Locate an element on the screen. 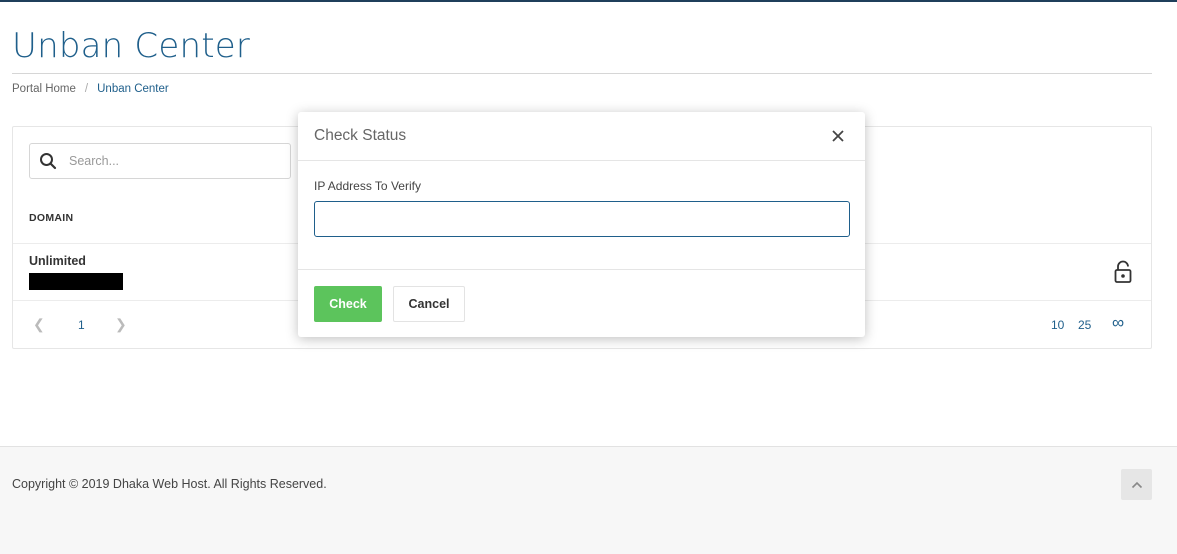 The image size is (1177, 554). back-to-top-button is located at coordinates (1136, 484).